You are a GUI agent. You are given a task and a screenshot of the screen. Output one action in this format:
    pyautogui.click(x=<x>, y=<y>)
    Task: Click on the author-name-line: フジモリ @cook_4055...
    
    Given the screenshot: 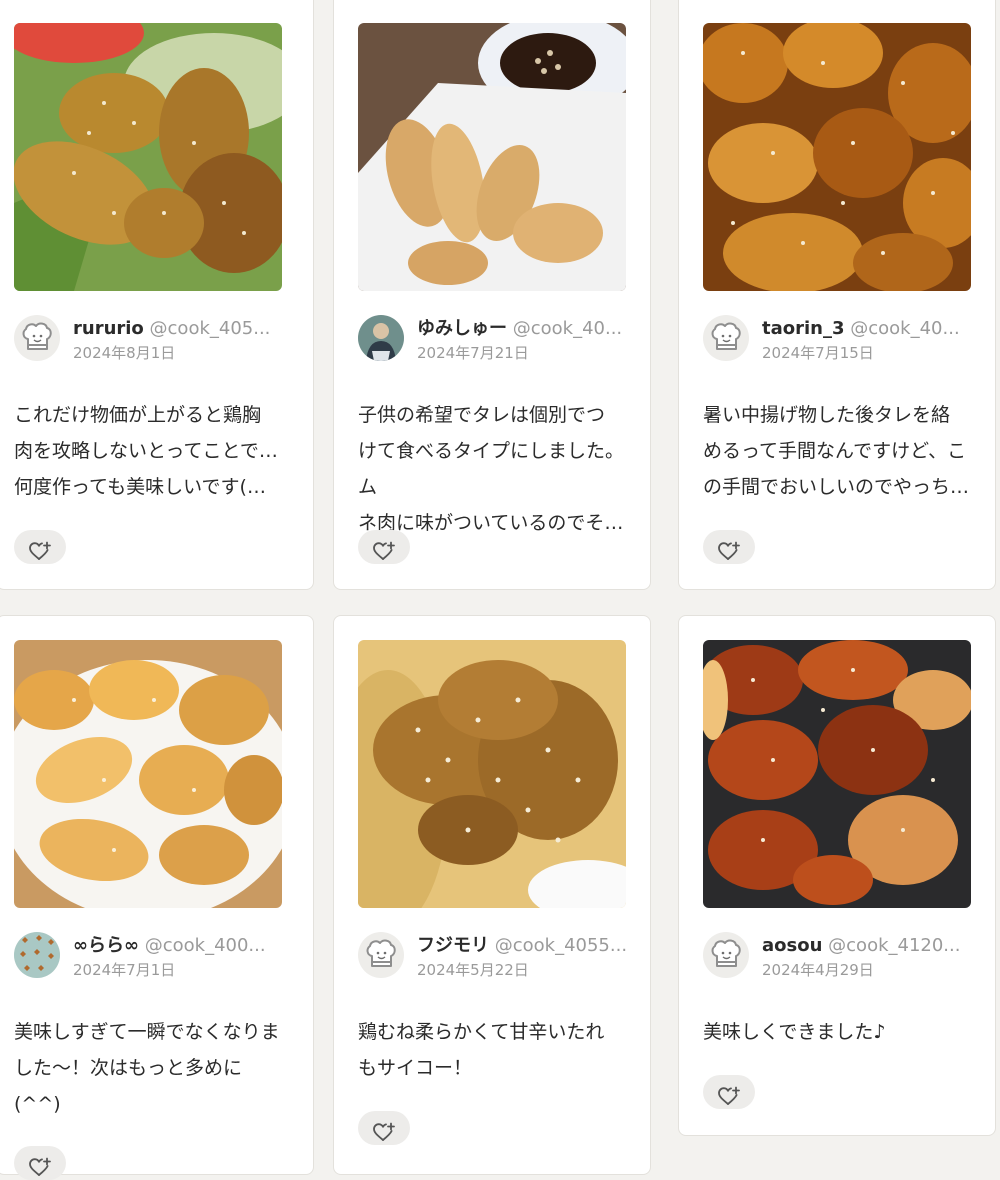 What is the action you would take?
    pyautogui.click(x=524, y=946)
    